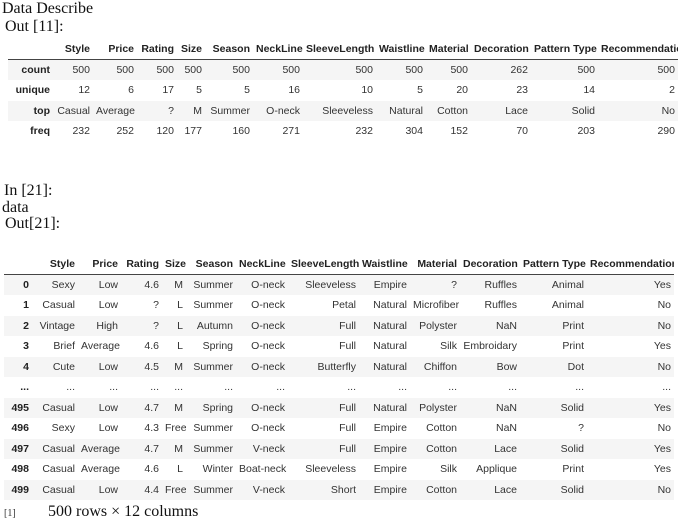 This screenshot has width=685, height=526. Describe the element at coordinates (180, 325) in the screenshot. I see `table-cell: L` at that location.